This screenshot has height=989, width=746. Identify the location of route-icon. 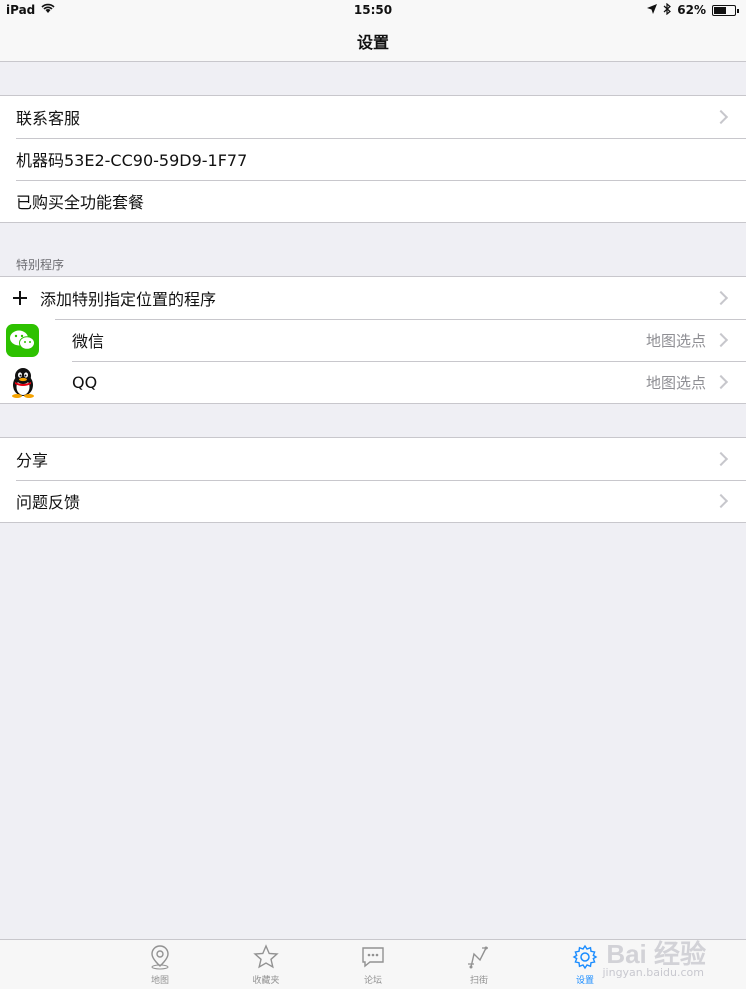
(478, 957).